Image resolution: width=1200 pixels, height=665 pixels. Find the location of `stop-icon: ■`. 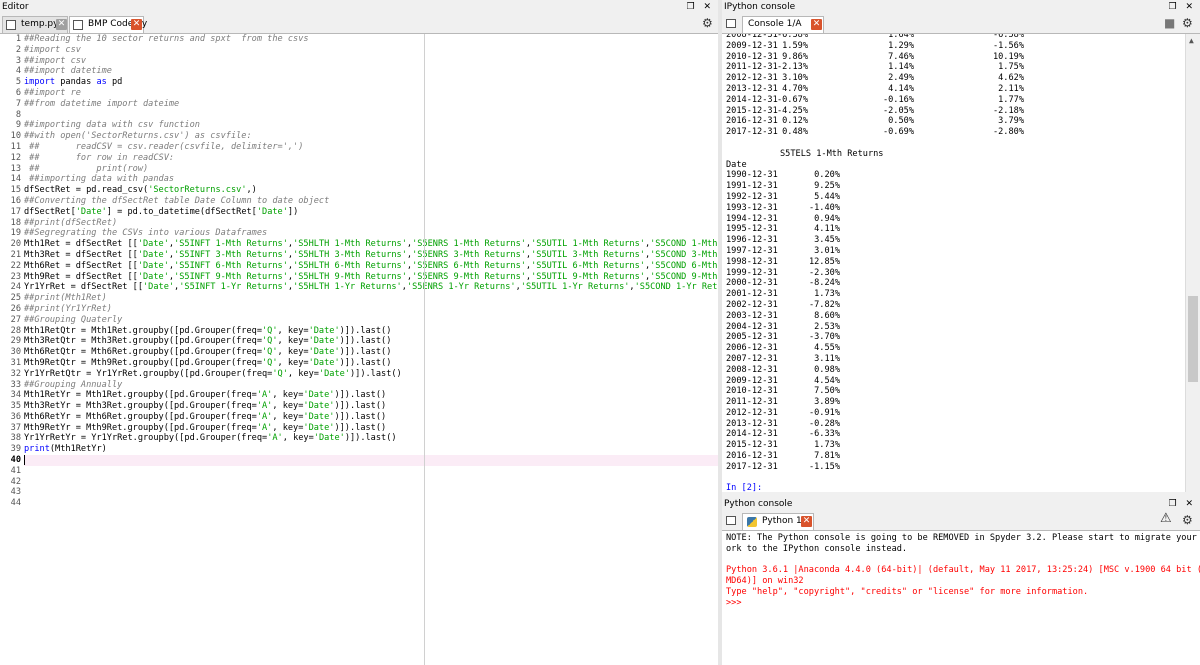

stop-icon: ■ is located at coordinates (1169, 23).